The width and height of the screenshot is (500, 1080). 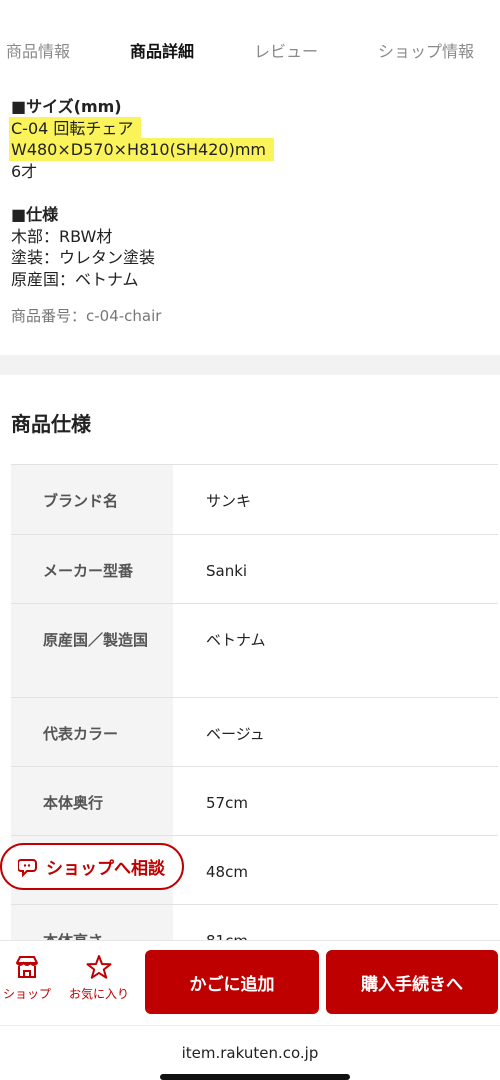 What do you see at coordinates (27, 967) in the screenshot?
I see `shop-icon` at bounding box center [27, 967].